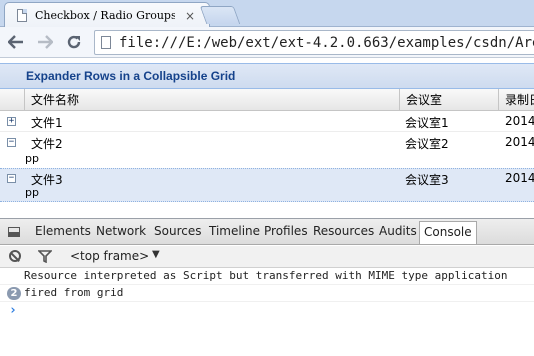 The image size is (534, 356). I want to click on close-icon: ×, so click(190, 16).